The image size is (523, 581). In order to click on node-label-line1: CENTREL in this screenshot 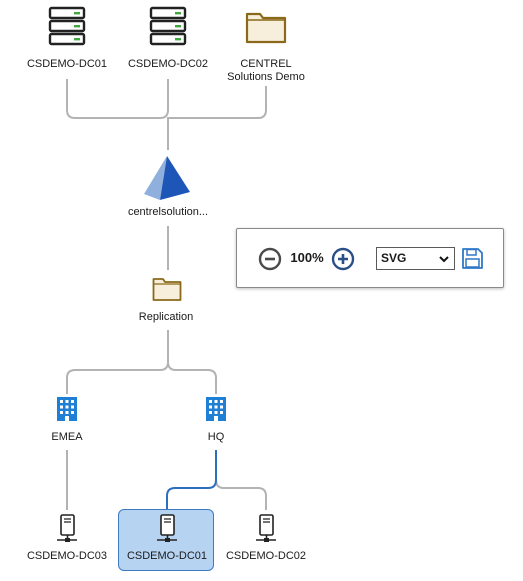, I will do `click(266, 64)`.